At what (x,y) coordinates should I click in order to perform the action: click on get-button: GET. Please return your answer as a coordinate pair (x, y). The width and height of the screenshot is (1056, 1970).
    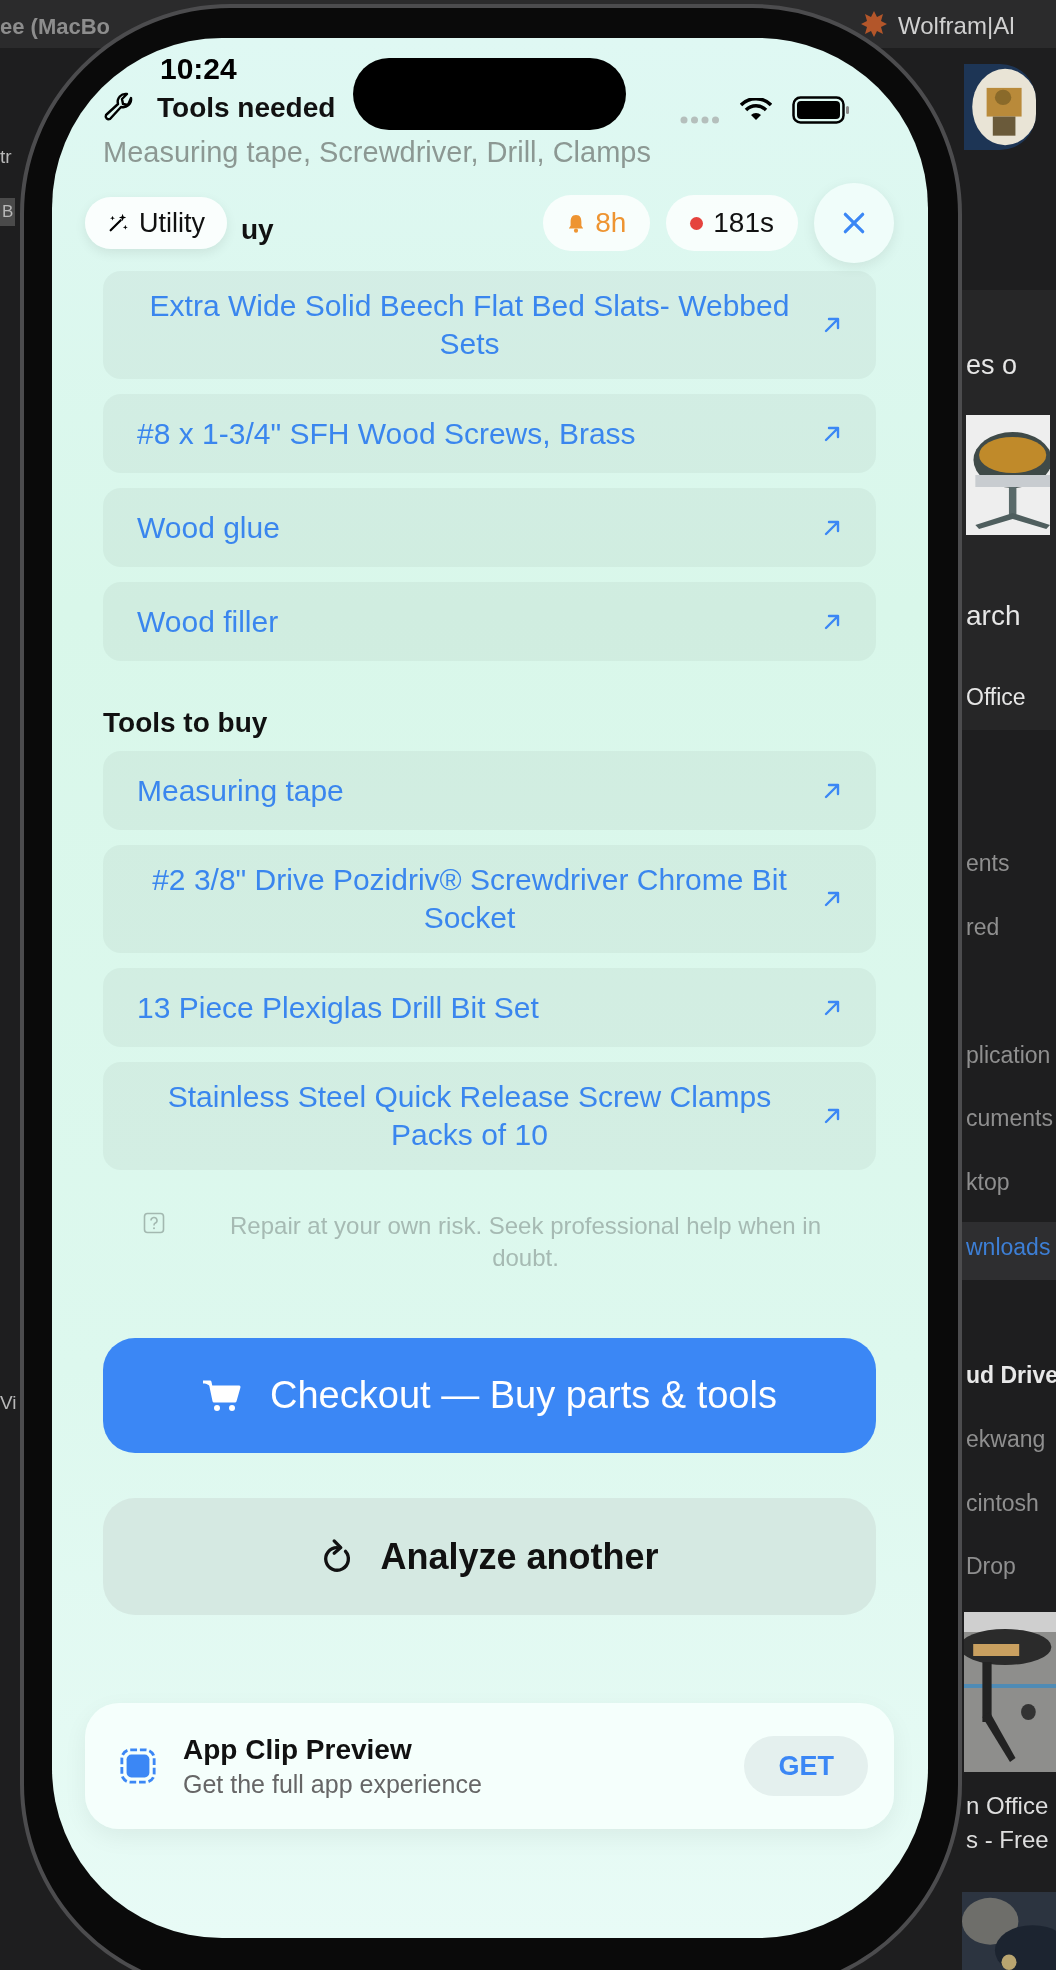
    Looking at the image, I should click on (806, 1766).